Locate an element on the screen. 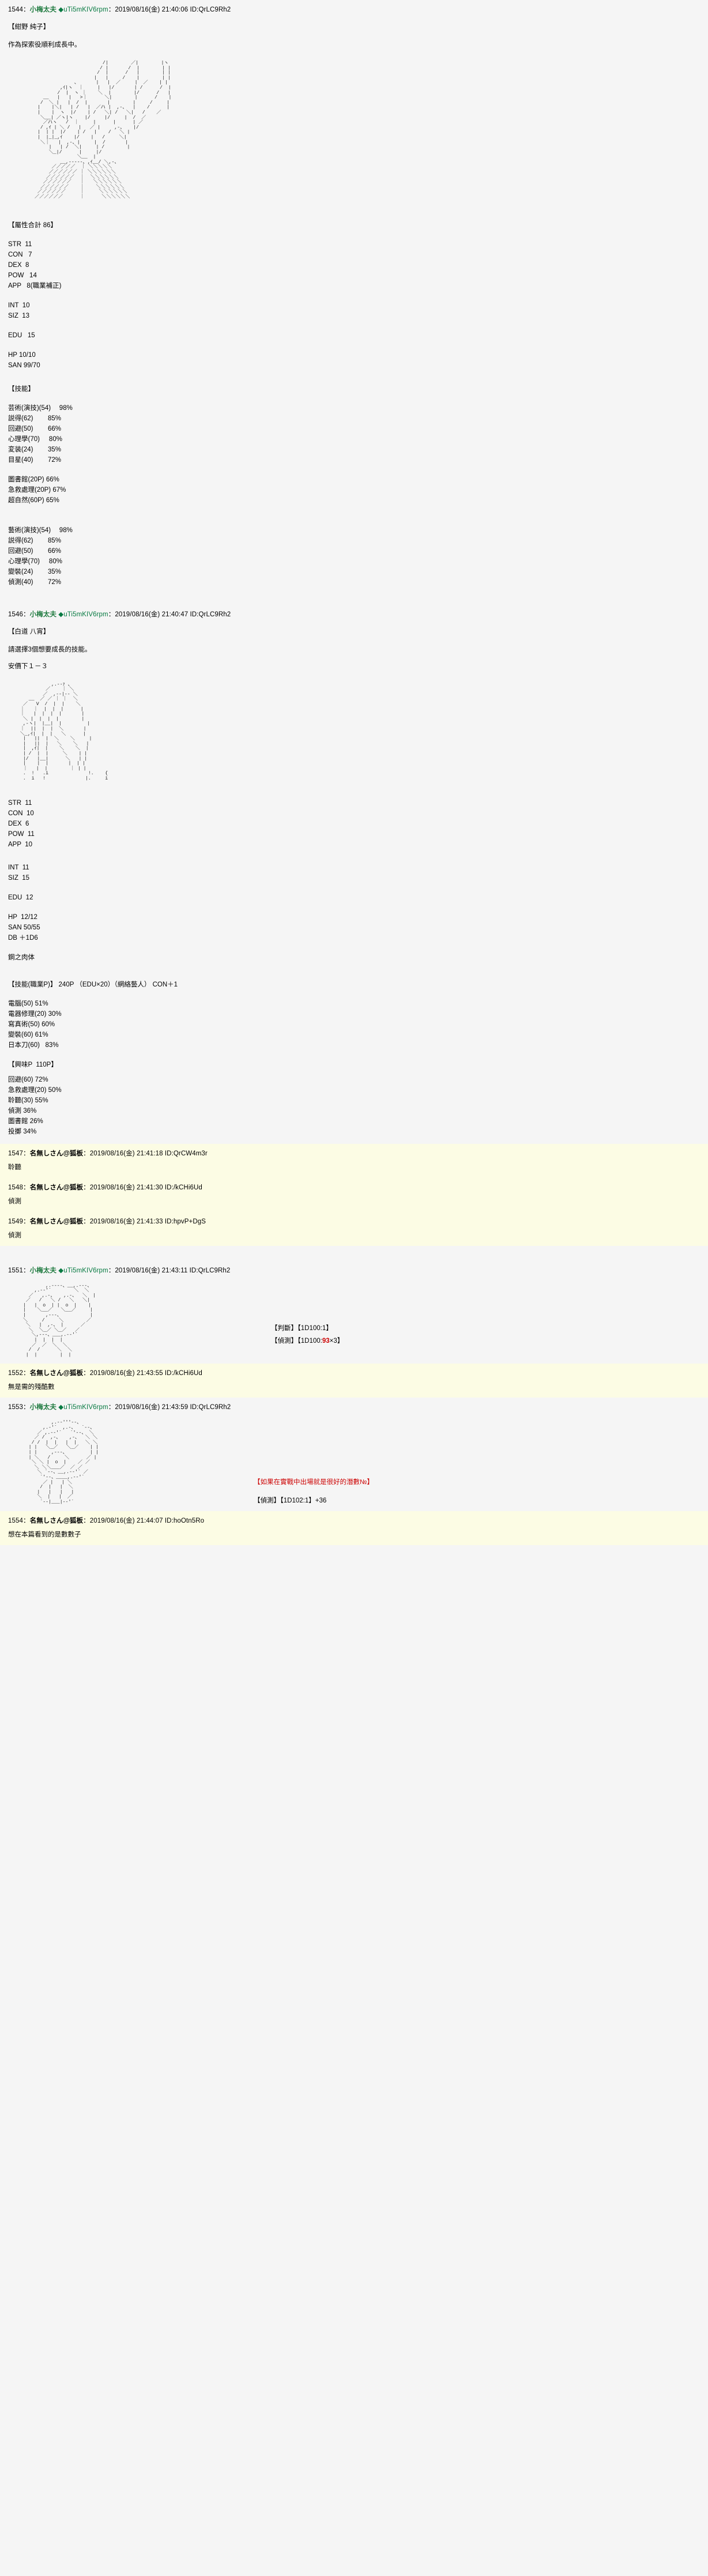  attr-list-2: INT 10 SIZ 13 is located at coordinates (19, 310).